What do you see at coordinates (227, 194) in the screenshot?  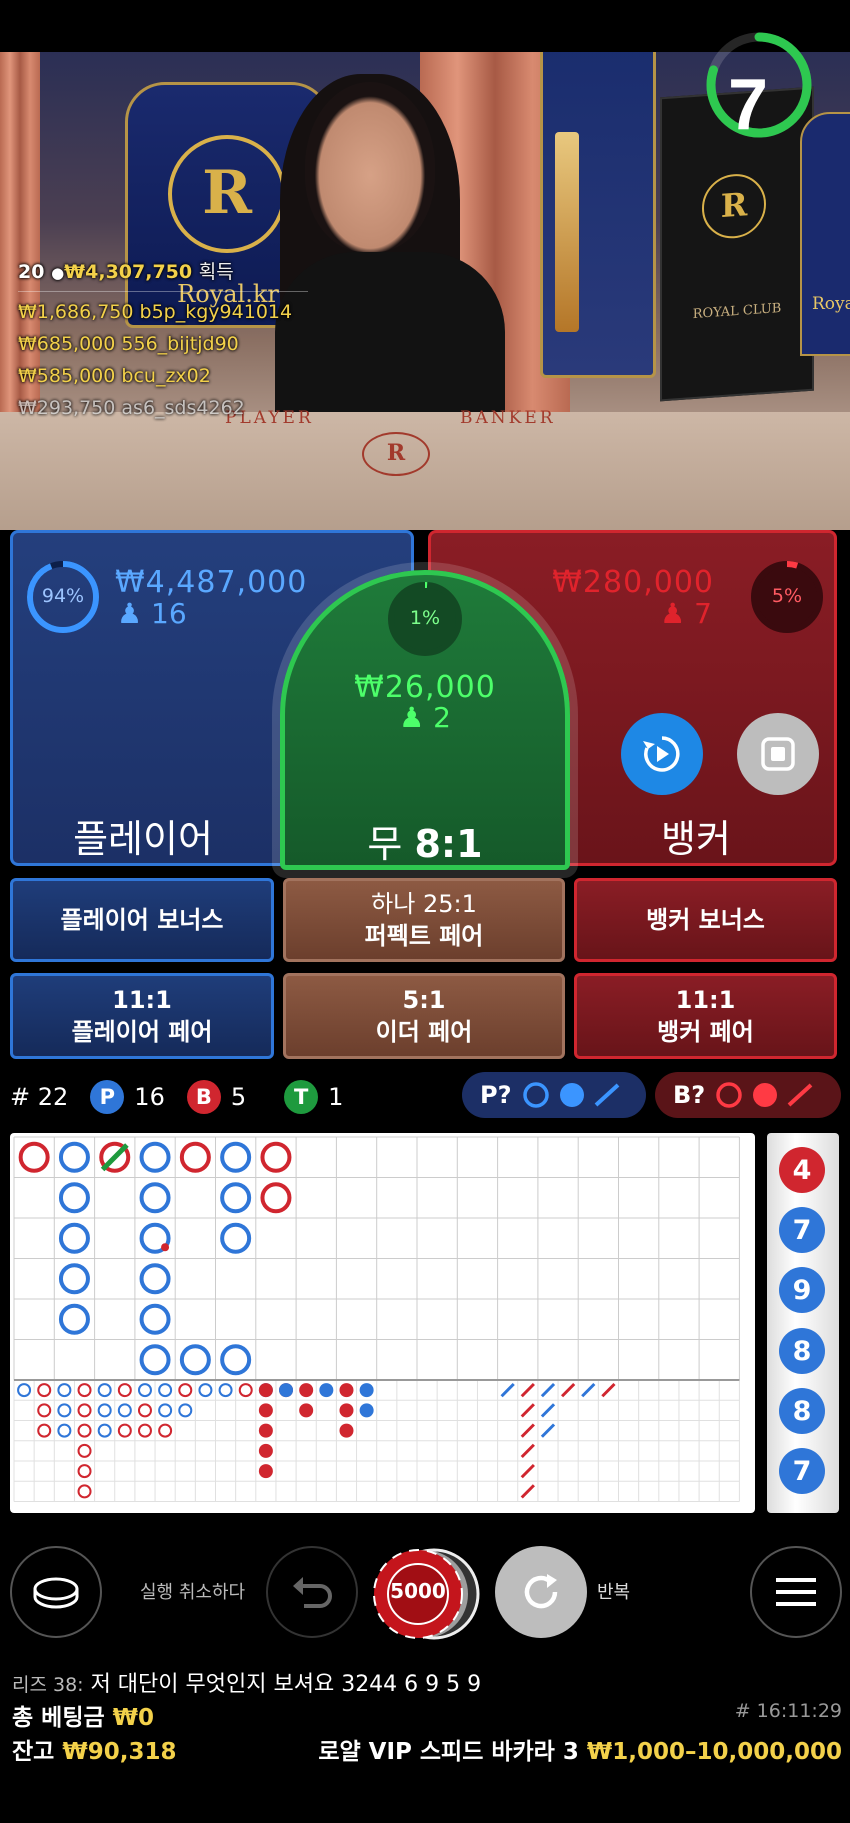 I see `royal-crest-logo: R` at bounding box center [227, 194].